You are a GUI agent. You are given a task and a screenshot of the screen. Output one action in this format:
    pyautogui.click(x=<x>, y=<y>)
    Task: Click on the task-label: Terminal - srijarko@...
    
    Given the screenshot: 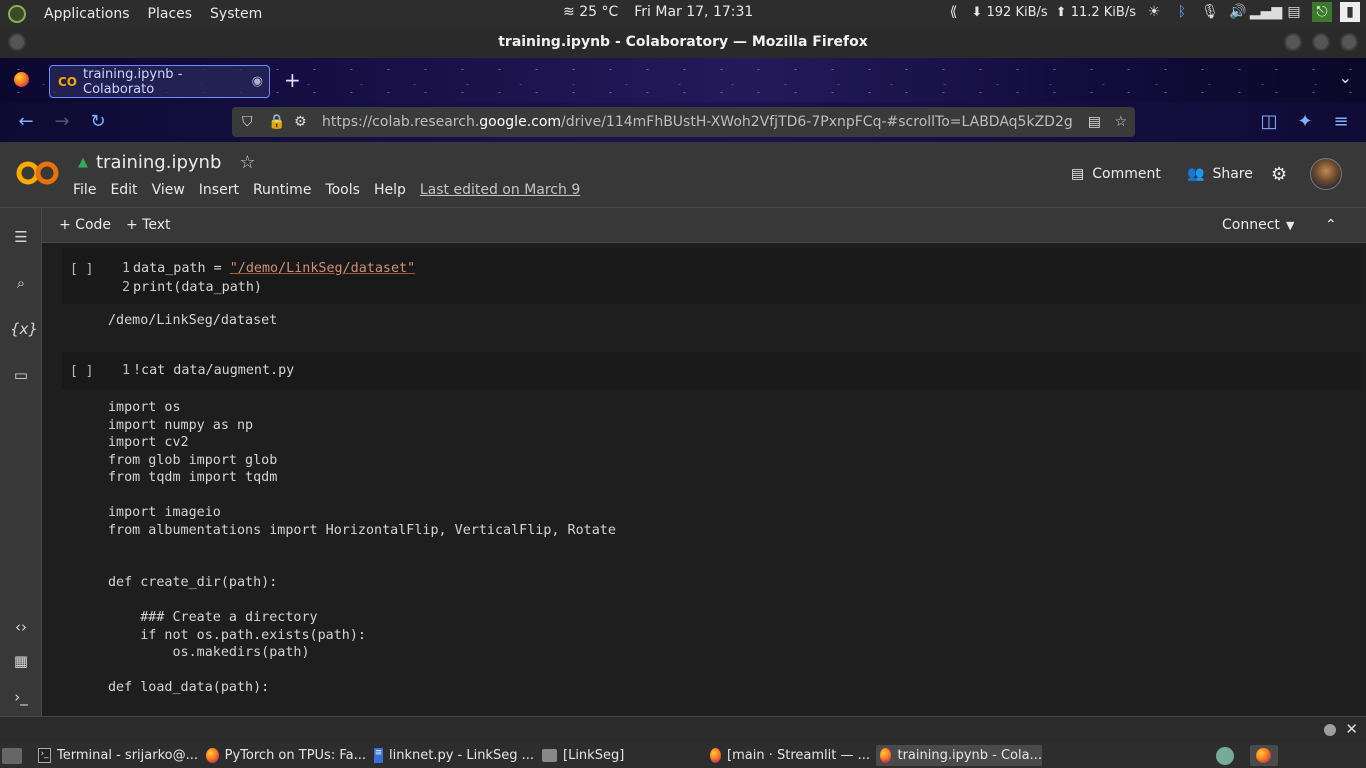 What is the action you would take?
    pyautogui.click(x=127, y=755)
    